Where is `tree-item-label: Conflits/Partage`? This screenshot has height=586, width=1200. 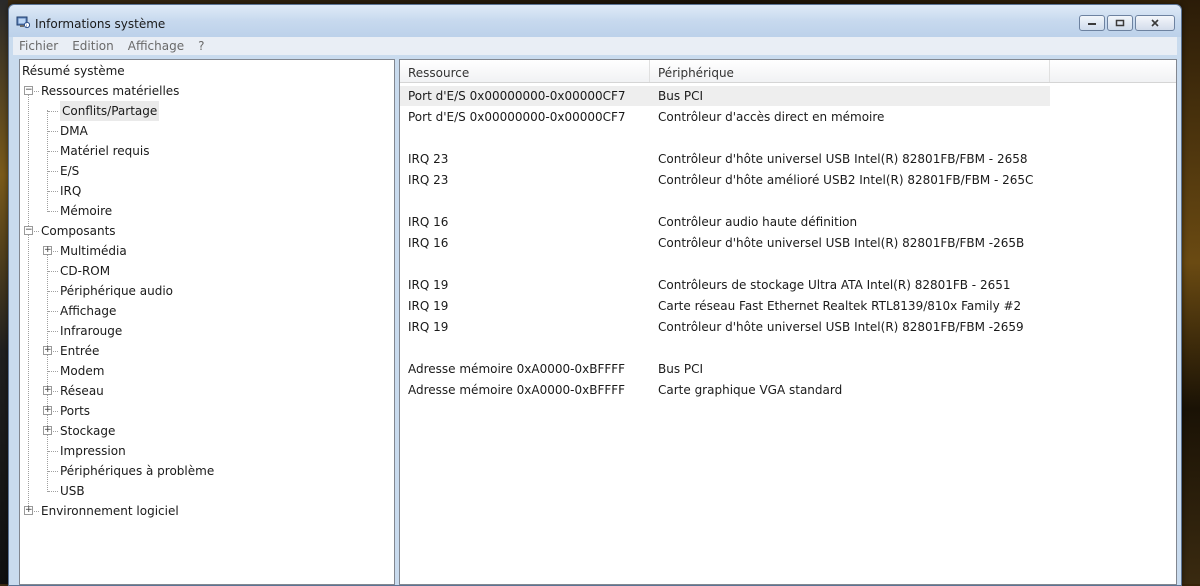 tree-item-label: Conflits/Partage is located at coordinates (110, 111).